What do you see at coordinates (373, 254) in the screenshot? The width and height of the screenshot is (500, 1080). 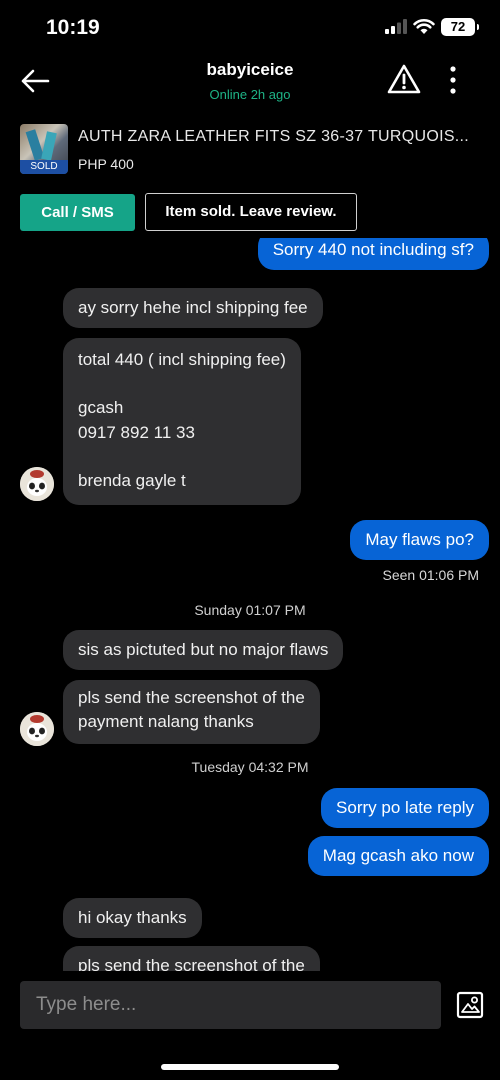 I see `message-outgoing: Sorry 440 not including sf?` at bounding box center [373, 254].